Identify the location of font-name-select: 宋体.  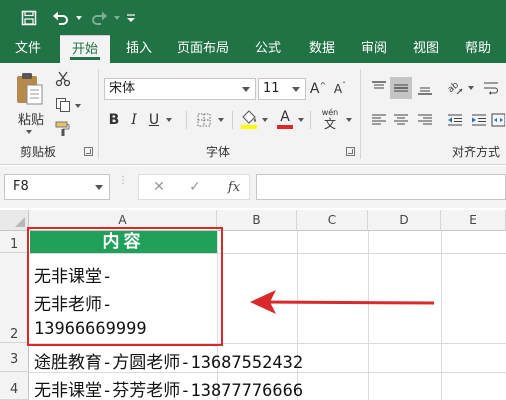
(180, 89).